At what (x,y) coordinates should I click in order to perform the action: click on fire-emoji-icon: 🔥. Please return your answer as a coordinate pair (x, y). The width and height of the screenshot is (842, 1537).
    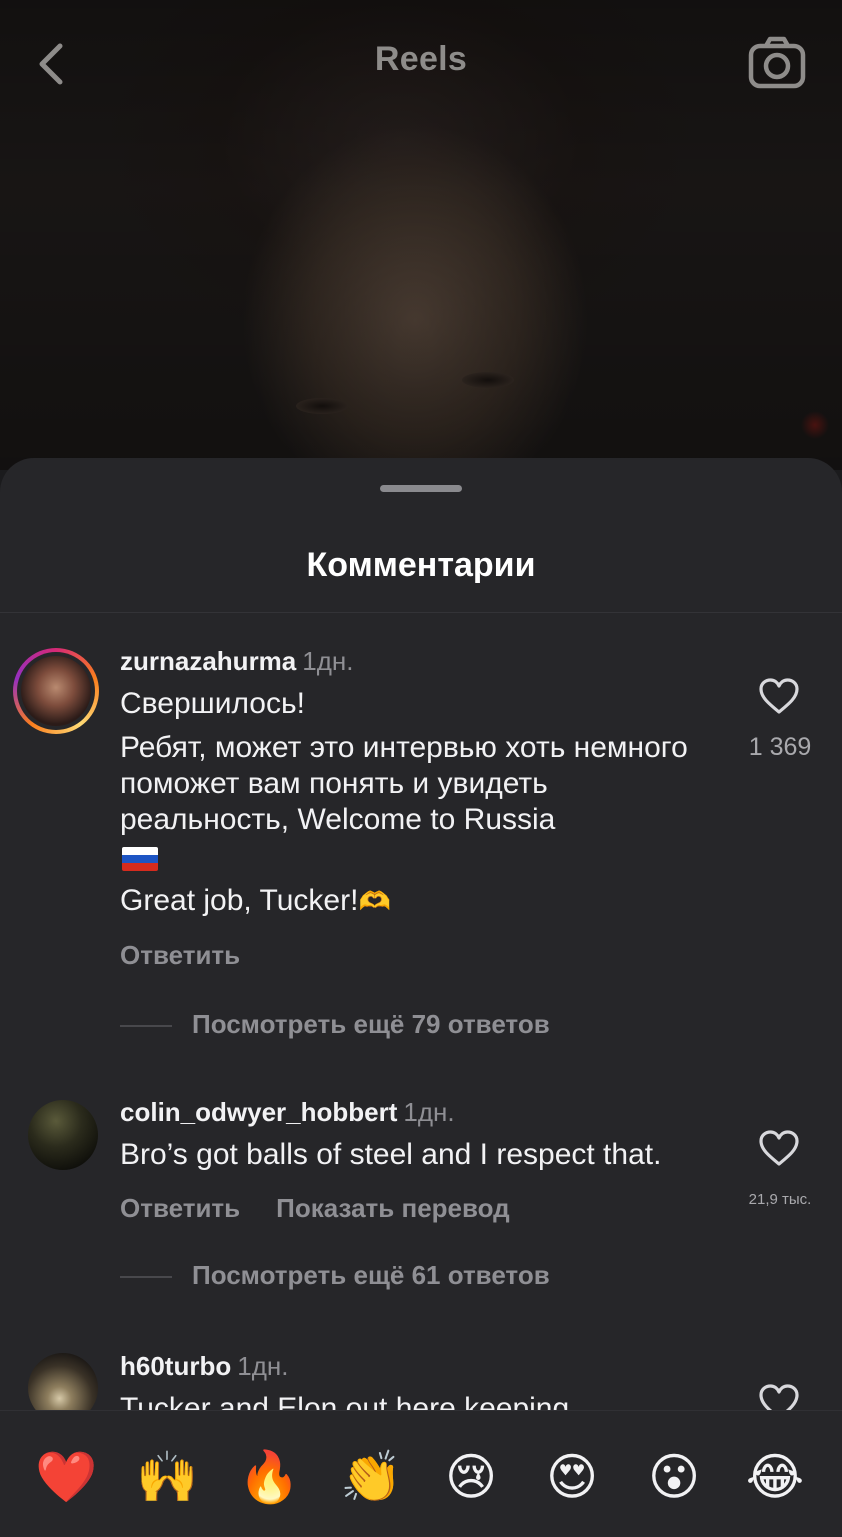
    Looking at the image, I should click on (269, 1477).